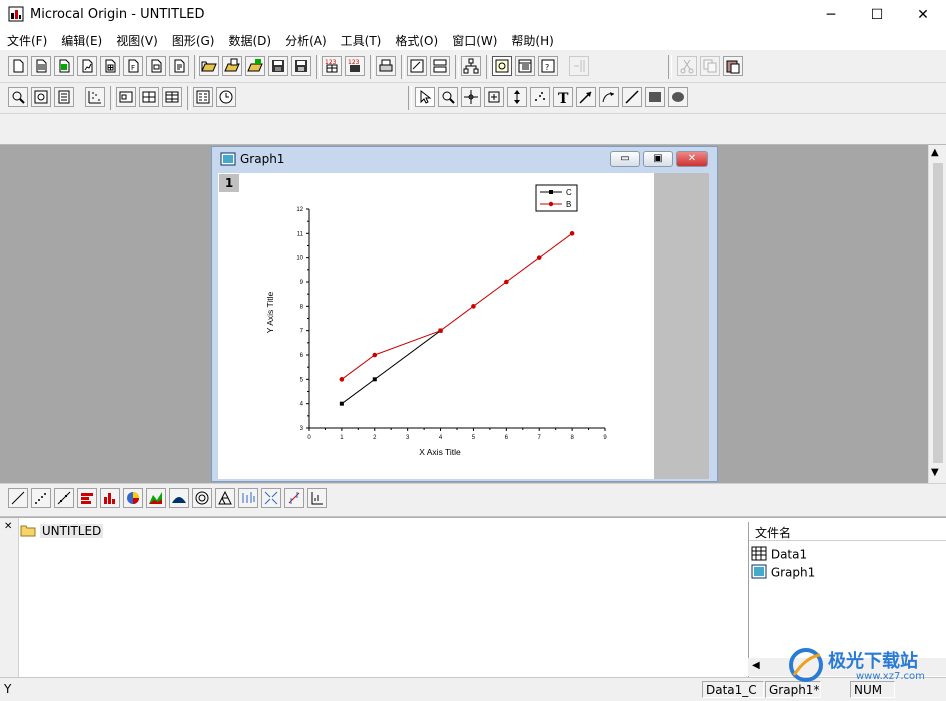 The height and width of the screenshot is (701, 946). I want to click on new-project-icon, so click(18, 66).